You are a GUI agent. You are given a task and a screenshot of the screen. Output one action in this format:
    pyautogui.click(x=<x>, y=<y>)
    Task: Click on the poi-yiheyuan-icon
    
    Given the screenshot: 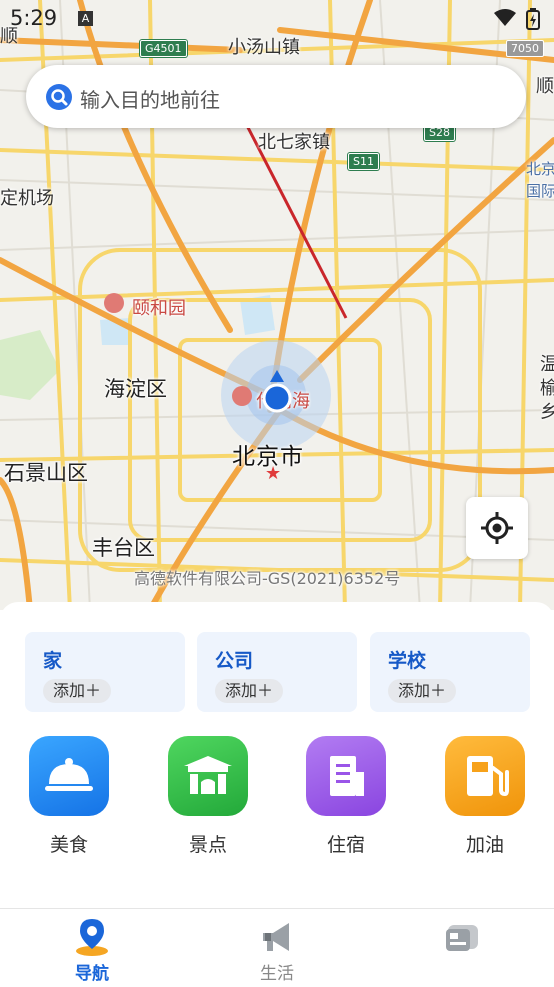 What is the action you would take?
    pyautogui.click(x=114, y=303)
    